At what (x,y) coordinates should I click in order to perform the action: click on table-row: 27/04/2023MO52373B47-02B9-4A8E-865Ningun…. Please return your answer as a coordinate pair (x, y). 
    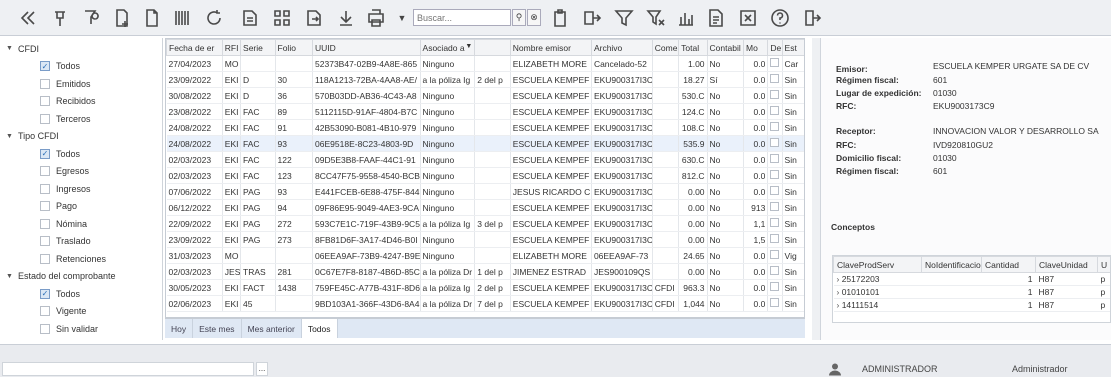
    Looking at the image, I should click on (486, 64).